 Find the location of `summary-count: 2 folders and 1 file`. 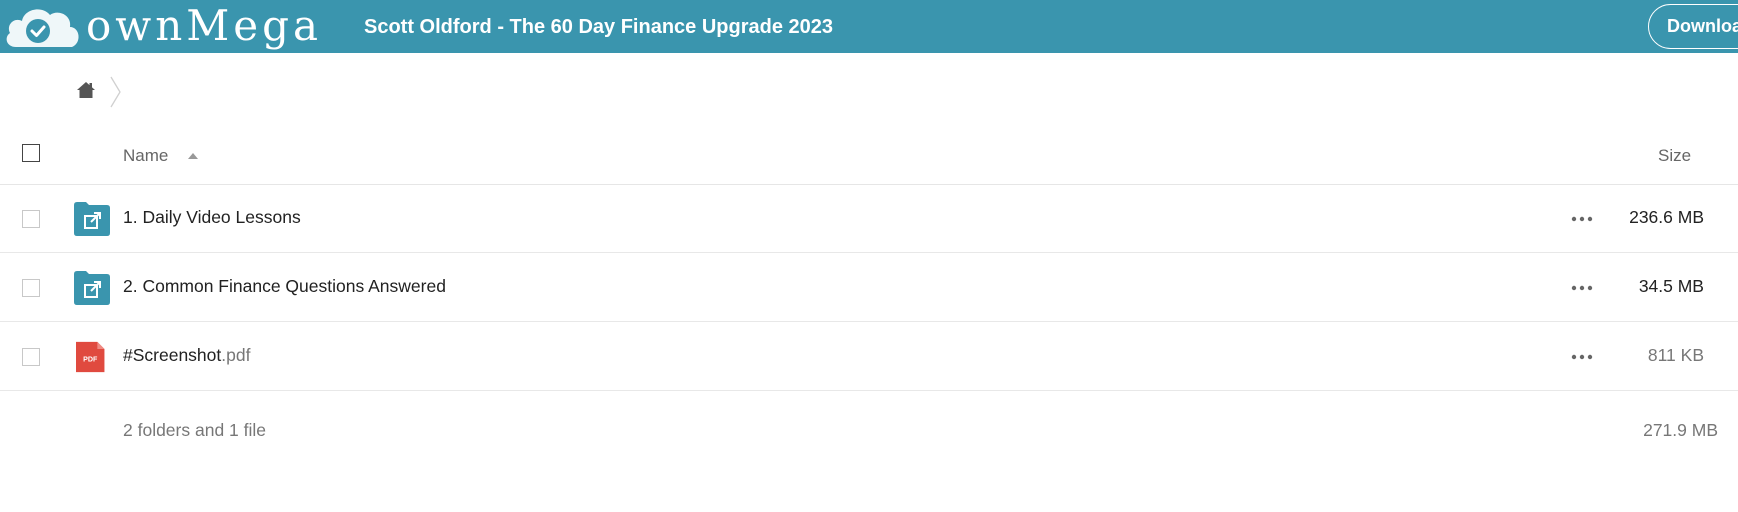

summary-count: 2 folders and 1 file is located at coordinates (195, 430).